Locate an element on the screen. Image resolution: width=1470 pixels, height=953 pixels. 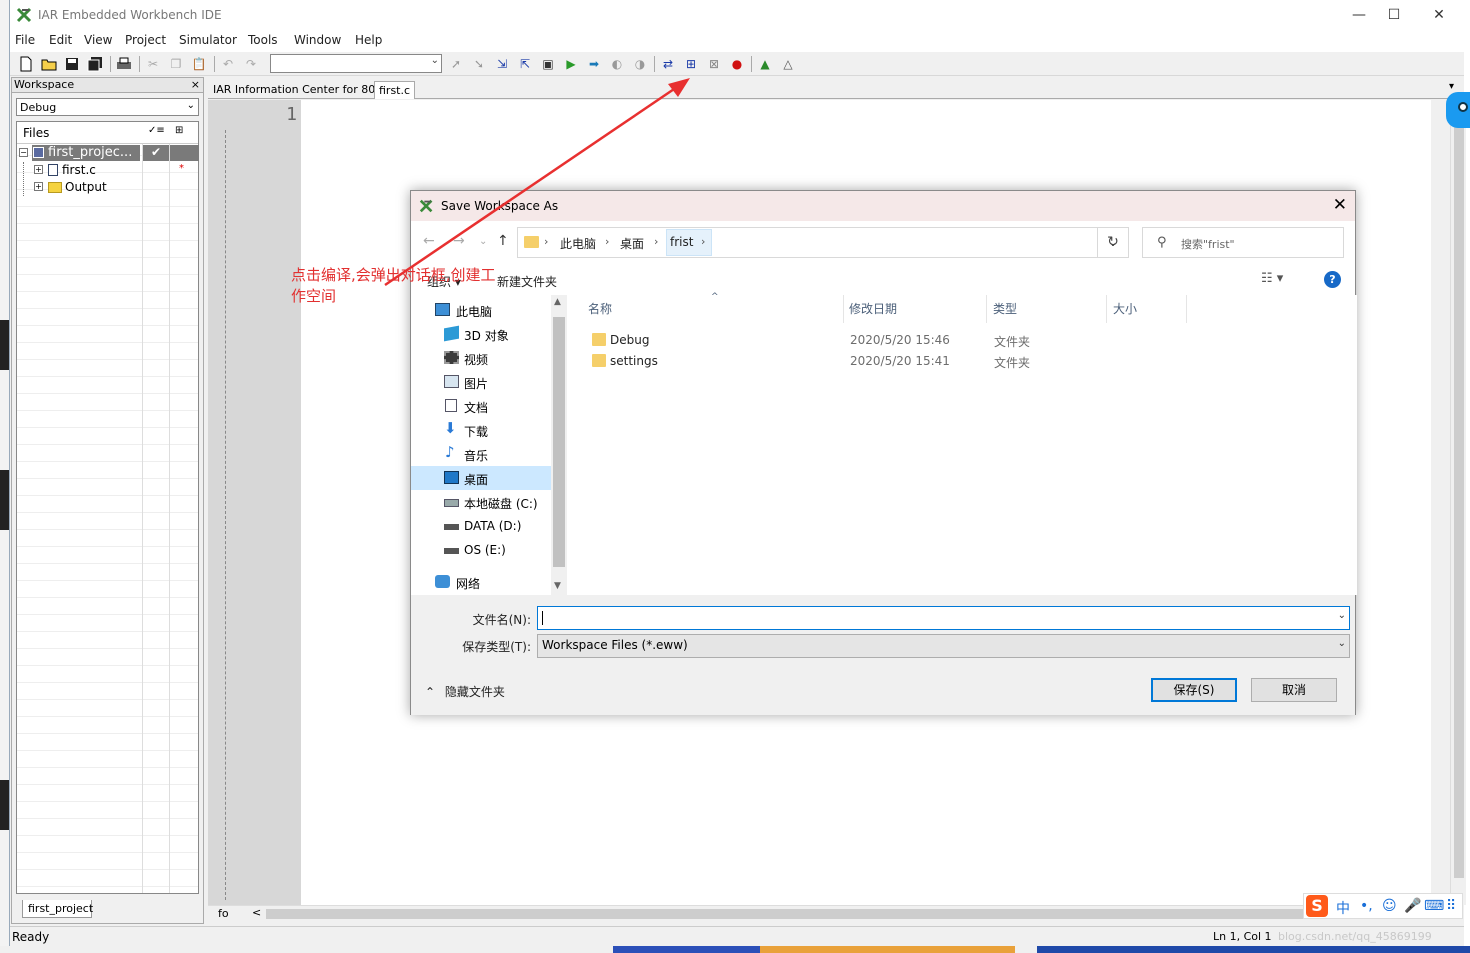
keyboard-icon: ⌨ is located at coordinates (1434, 906).